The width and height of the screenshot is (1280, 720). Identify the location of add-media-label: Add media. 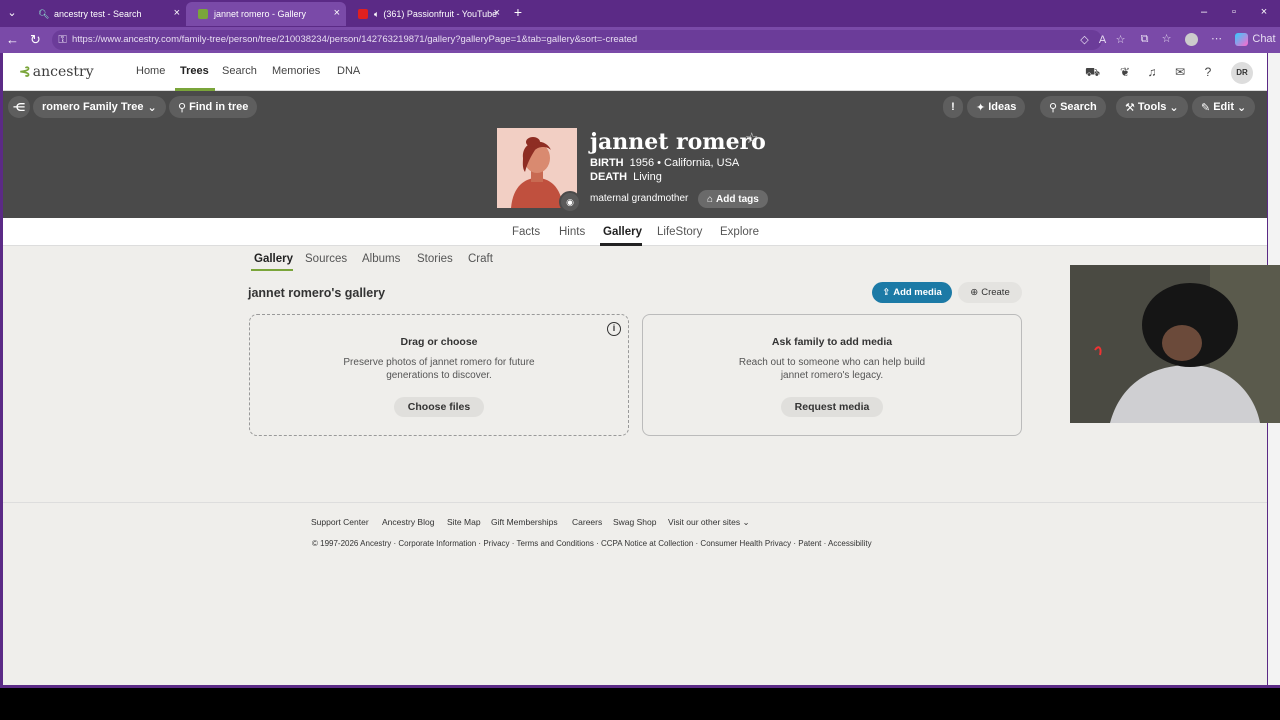
(917, 292).